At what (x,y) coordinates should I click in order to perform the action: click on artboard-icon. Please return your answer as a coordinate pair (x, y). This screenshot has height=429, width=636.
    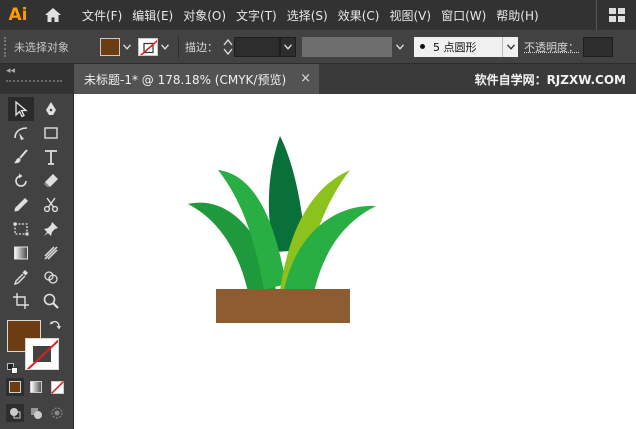
    Looking at the image, I should click on (21, 301).